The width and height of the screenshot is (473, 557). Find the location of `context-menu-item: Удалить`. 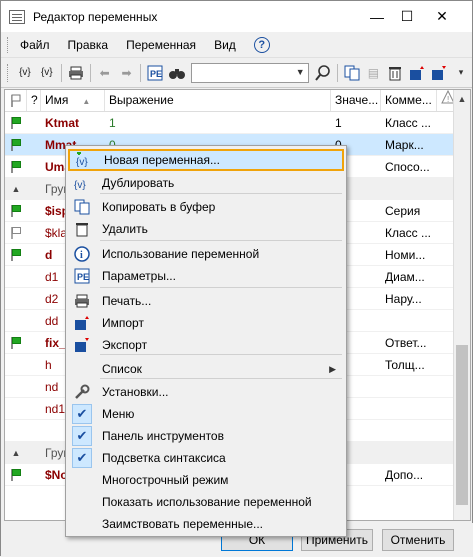

context-menu-item: Удалить is located at coordinates (206, 229).